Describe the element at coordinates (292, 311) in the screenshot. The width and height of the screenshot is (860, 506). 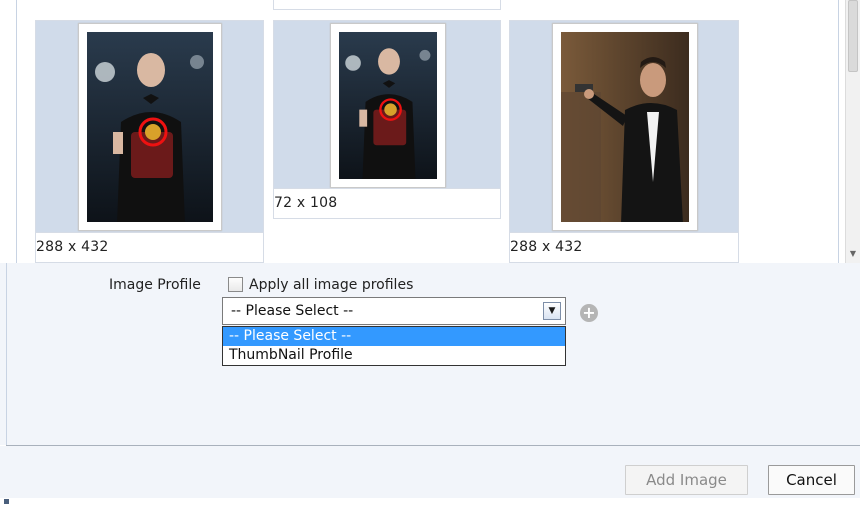
I see `select-current-value: -- Please Select --` at that location.